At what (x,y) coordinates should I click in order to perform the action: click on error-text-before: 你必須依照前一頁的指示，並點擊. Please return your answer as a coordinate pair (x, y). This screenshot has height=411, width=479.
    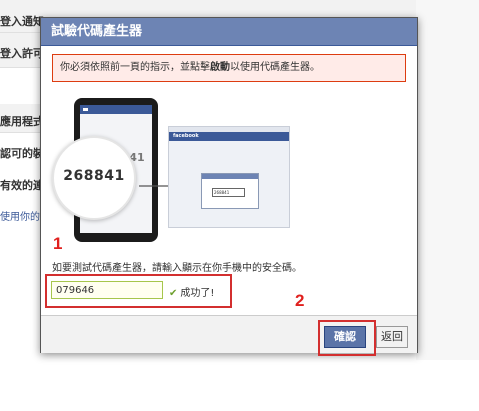
    Looking at the image, I should click on (135, 67).